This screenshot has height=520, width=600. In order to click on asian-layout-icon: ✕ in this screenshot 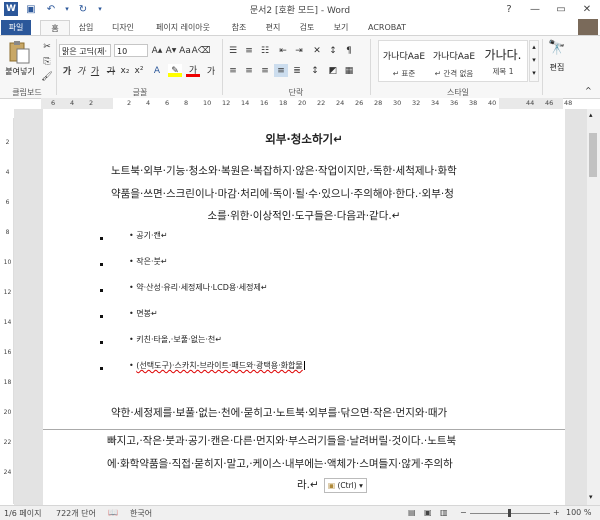, I will do `click(317, 50)`.